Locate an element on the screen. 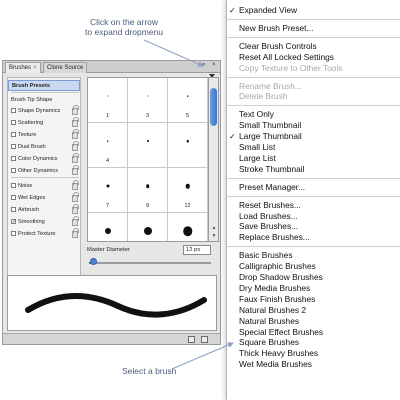 The width and height of the screenshot is (400, 400). menu-item-natural-brushes-2: Natural Brushes 2 is located at coordinates (313, 310).